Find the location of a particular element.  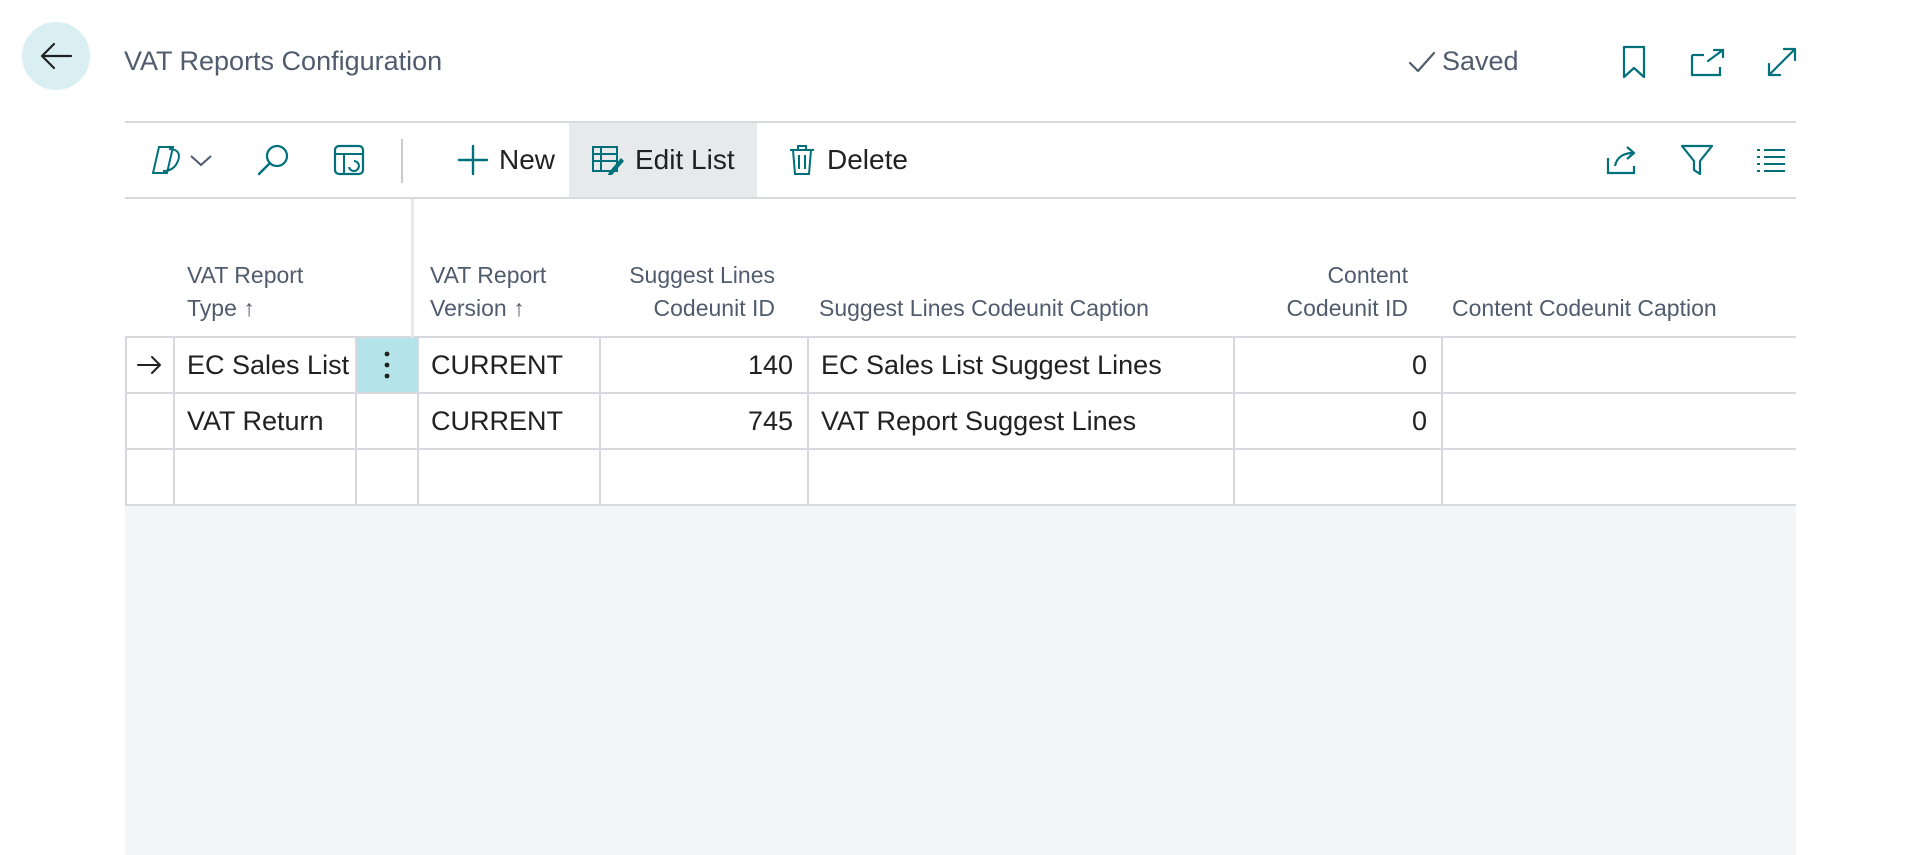

col-header-content-codeunit-id: Content Codeunit ID is located at coordinates (1326, 292).